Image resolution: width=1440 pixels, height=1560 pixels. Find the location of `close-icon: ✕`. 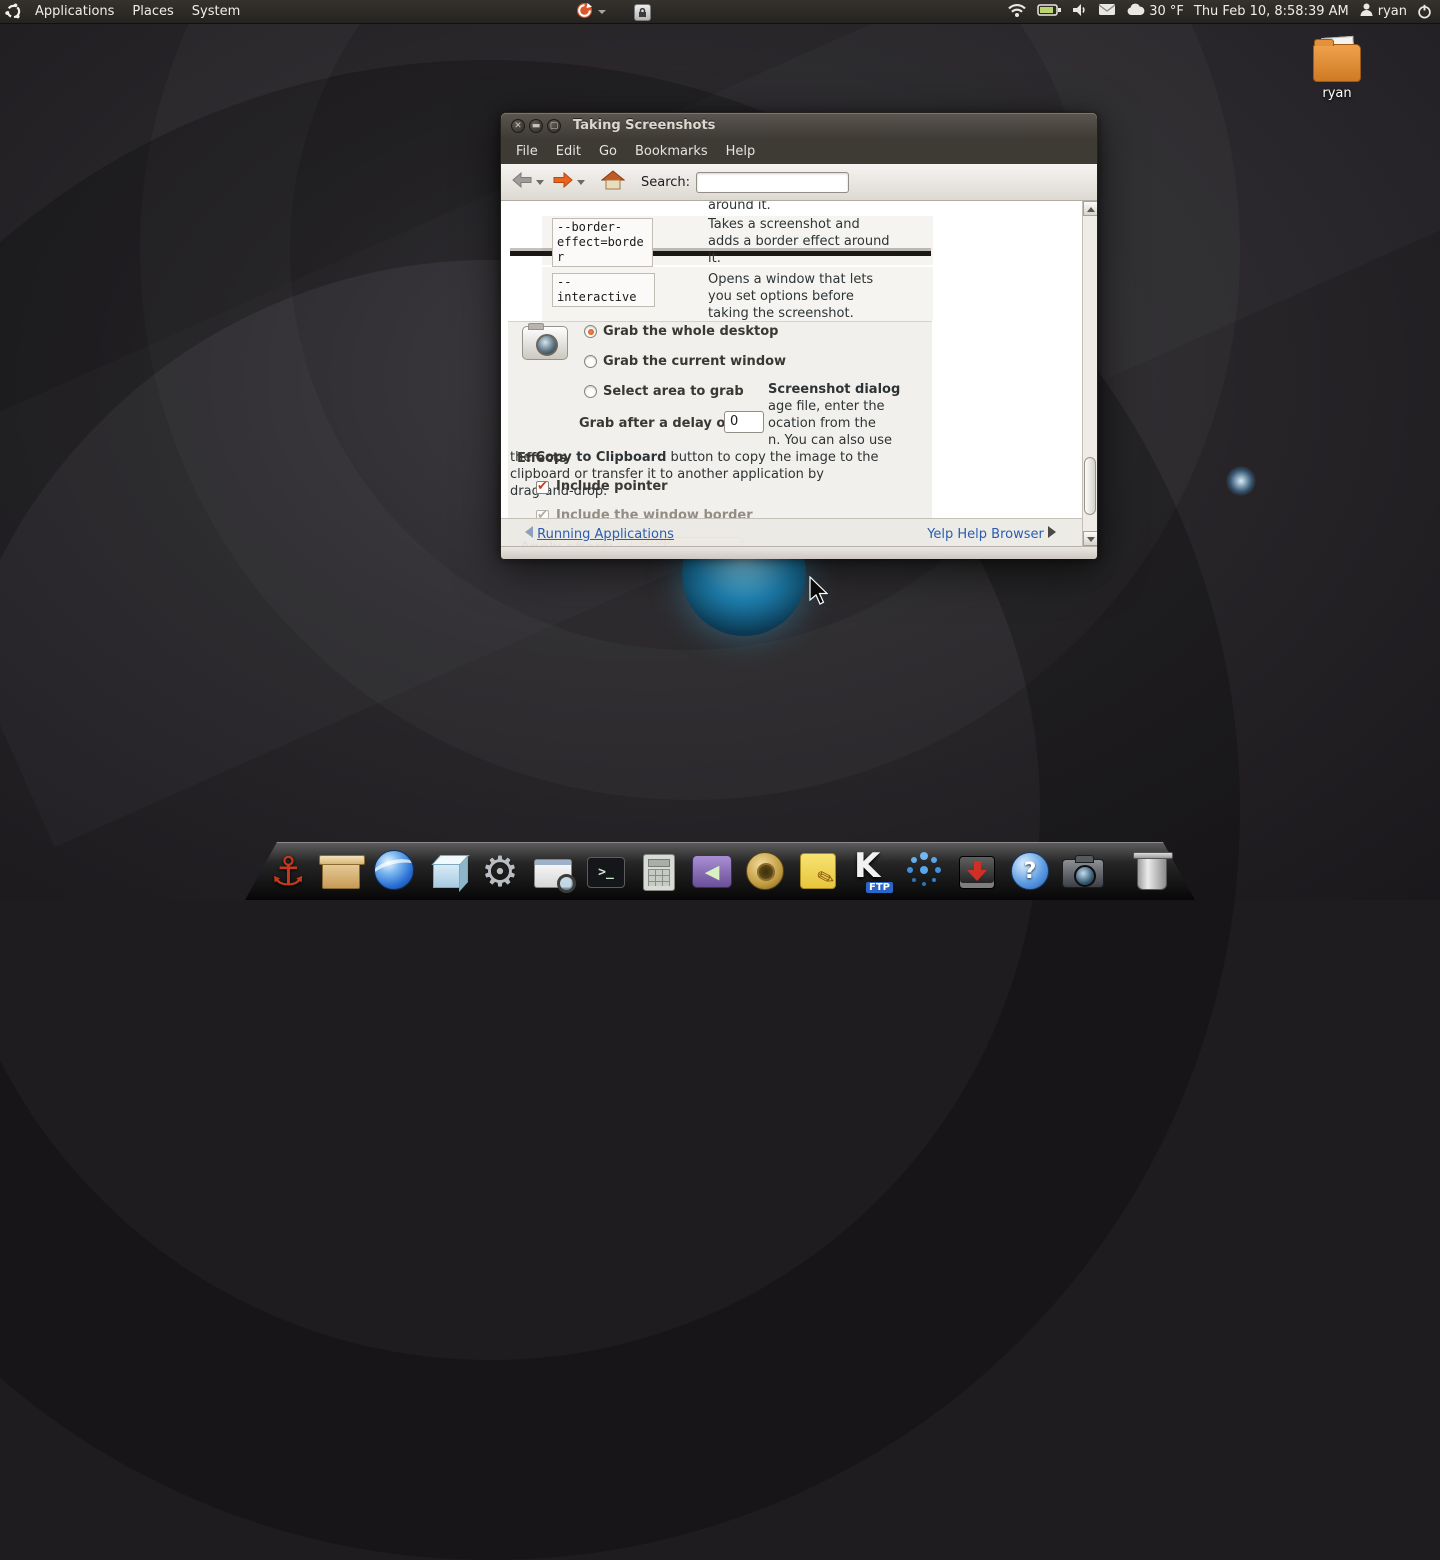

close-icon: ✕ is located at coordinates (518, 126).